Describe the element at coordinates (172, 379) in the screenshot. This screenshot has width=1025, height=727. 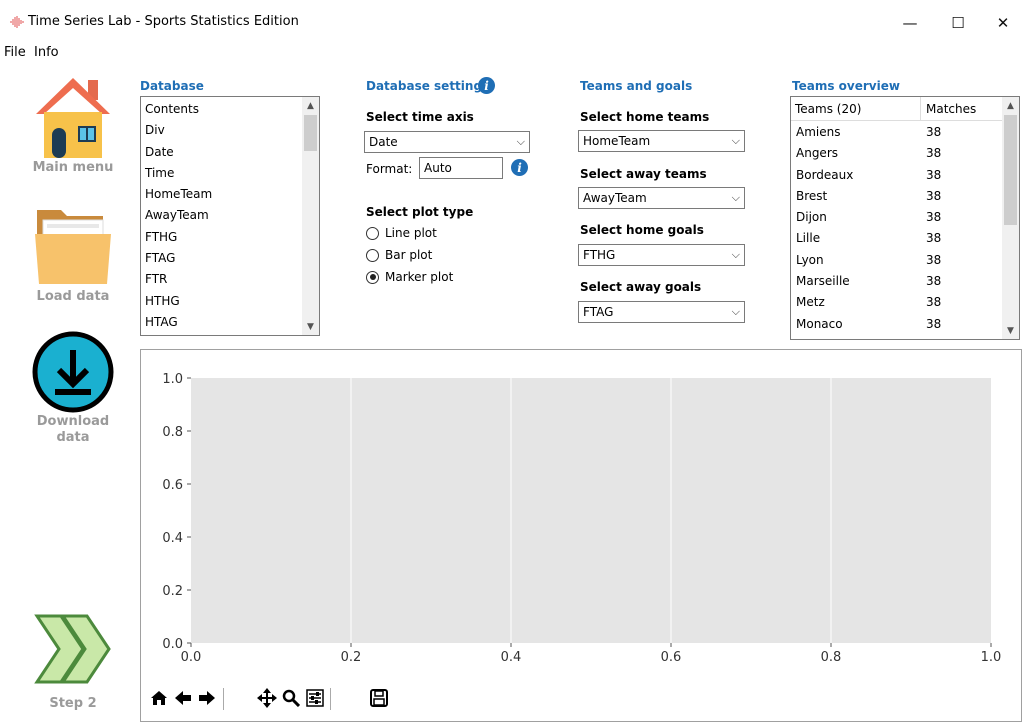
I see `y-tick-label: 1.0` at that location.